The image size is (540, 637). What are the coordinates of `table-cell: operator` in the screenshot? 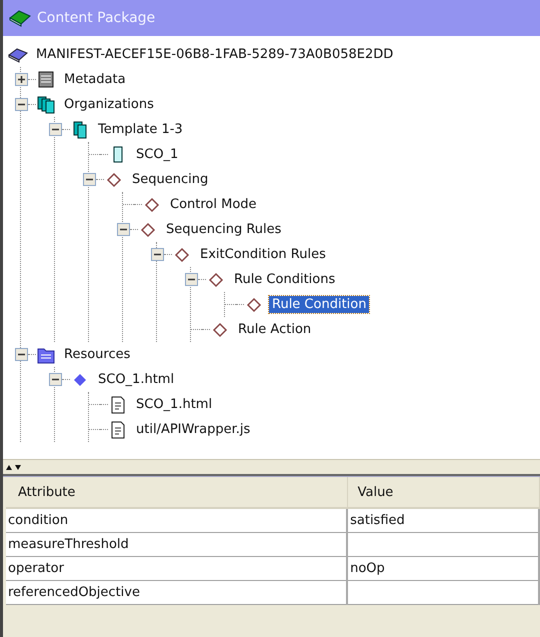 It's located at (177, 568).